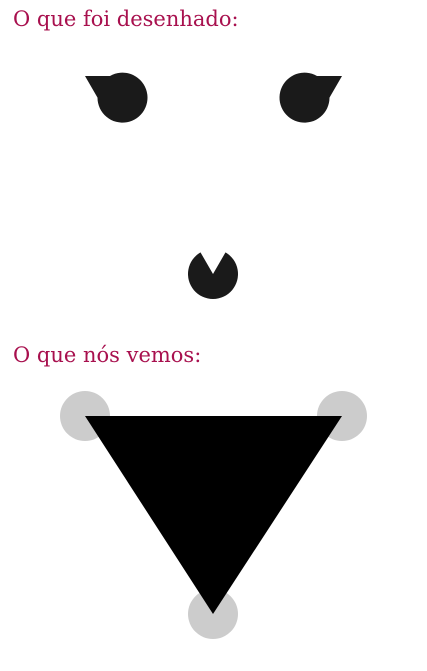 The image size is (427, 671). Describe the element at coordinates (116, 97) in the screenshot. I see `pacman-top-left` at that location.